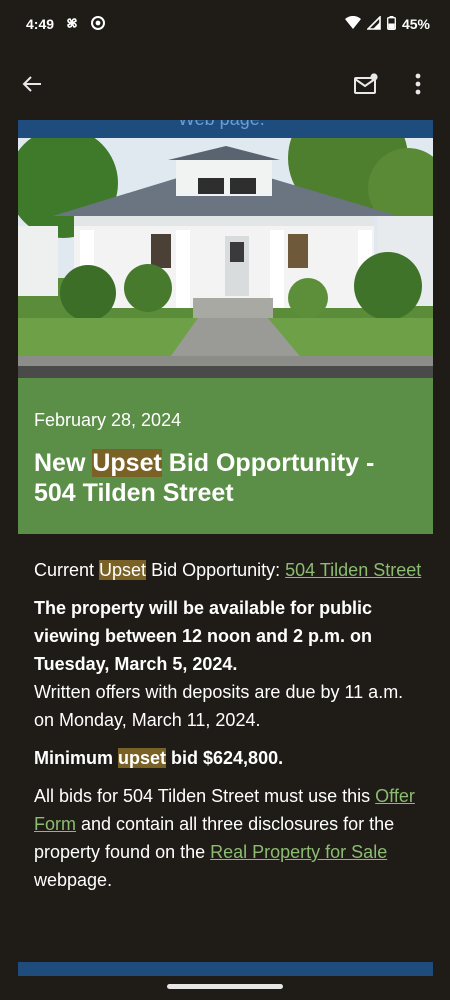 The width and height of the screenshot is (450, 1000). Describe the element at coordinates (352, 24) in the screenshot. I see `wifi-icon` at that location.